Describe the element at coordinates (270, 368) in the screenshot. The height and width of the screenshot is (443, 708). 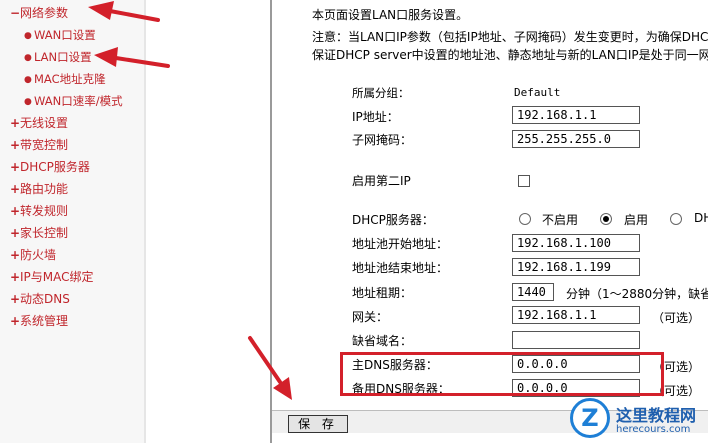
I see `arrow-to-save-button-icon` at that location.